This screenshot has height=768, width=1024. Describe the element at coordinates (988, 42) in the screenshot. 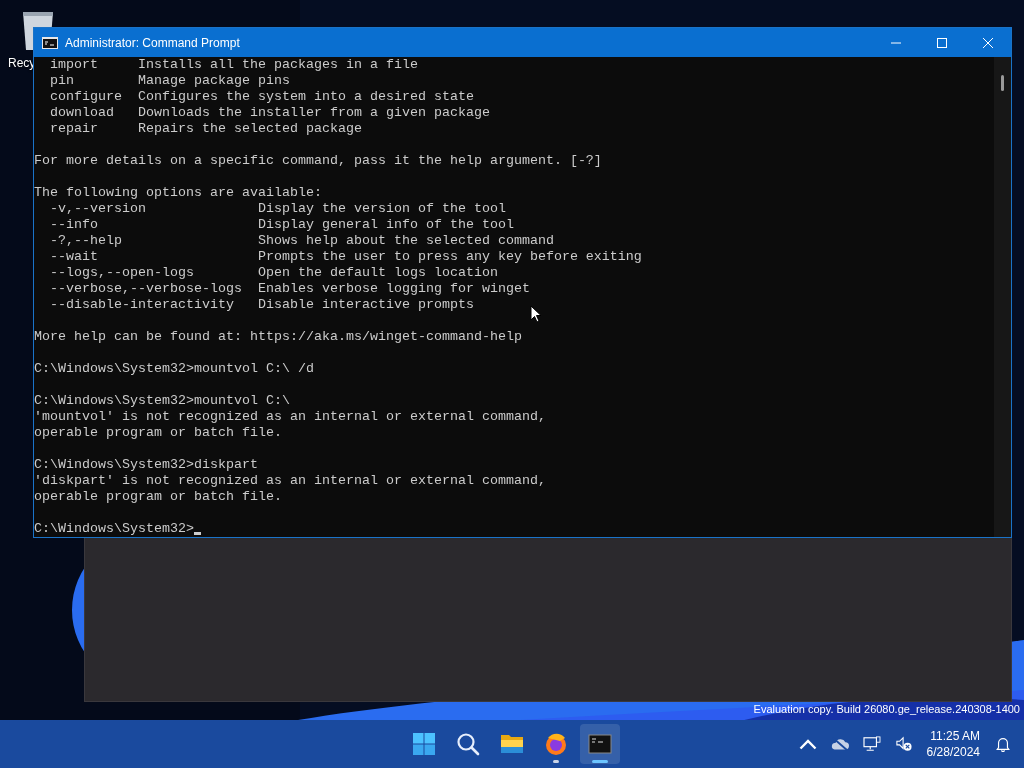

I see `close-icon` at that location.